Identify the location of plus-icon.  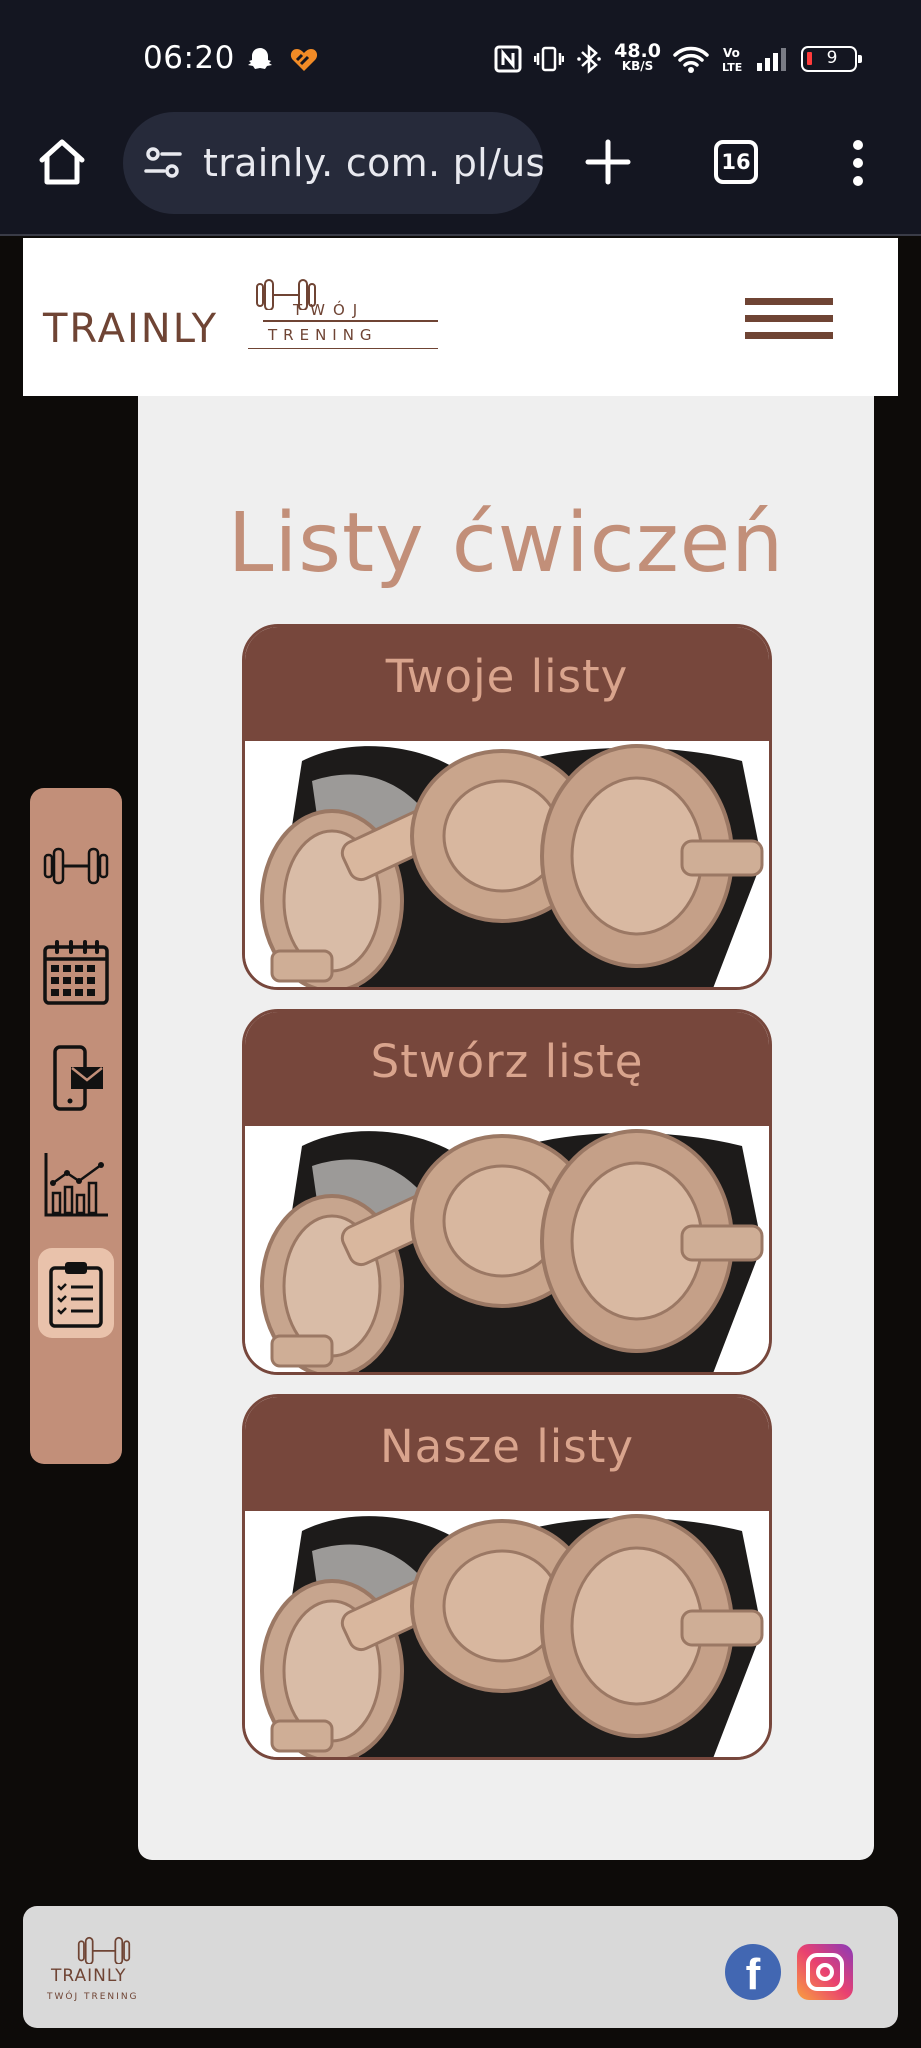
(608, 162).